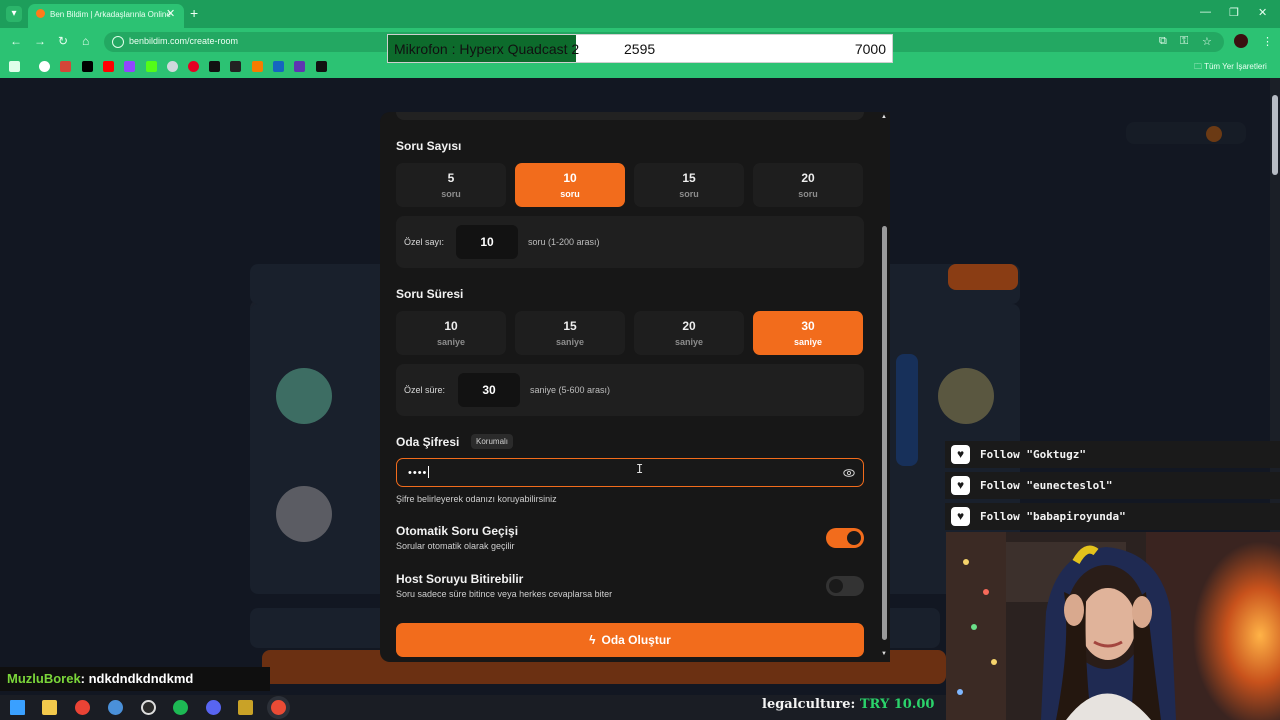  What do you see at coordinates (487, 242) in the screenshot?
I see `custom-count-input: 10` at bounding box center [487, 242].